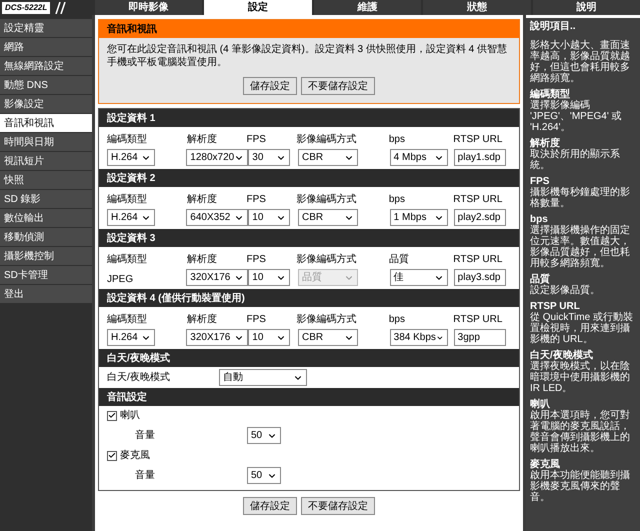 Image resolution: width=640 pixels, height=531 pixels. What do you see at coordinates (46, 66) in the screenshot?
I see `sidebar-item: 無線網路設定` at bounding box center [46, 66].